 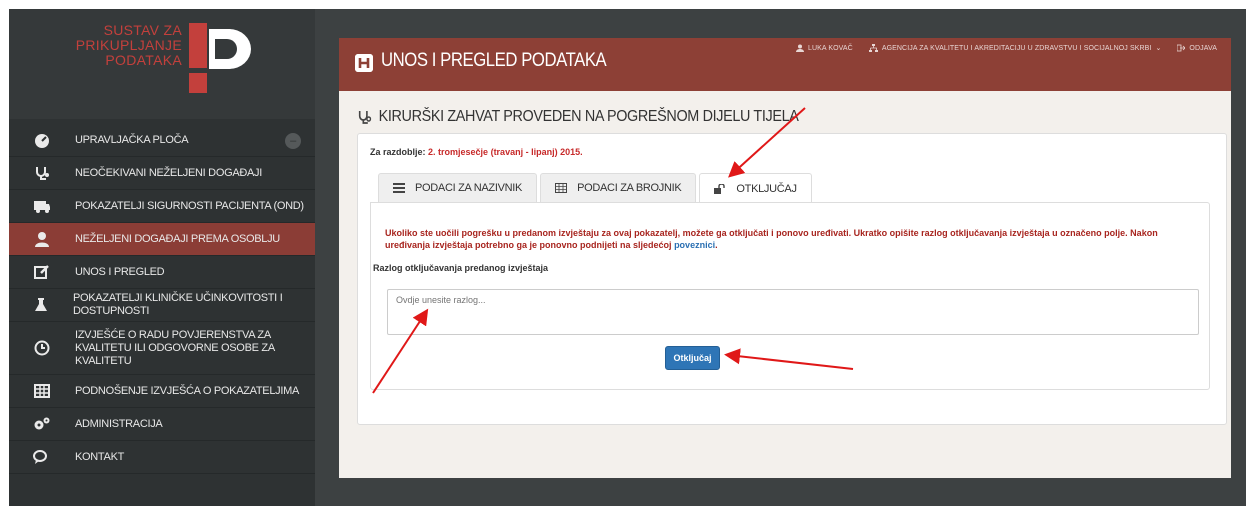 I want to click on collapse-toggle-icon: –, so click(x=293, y=141).